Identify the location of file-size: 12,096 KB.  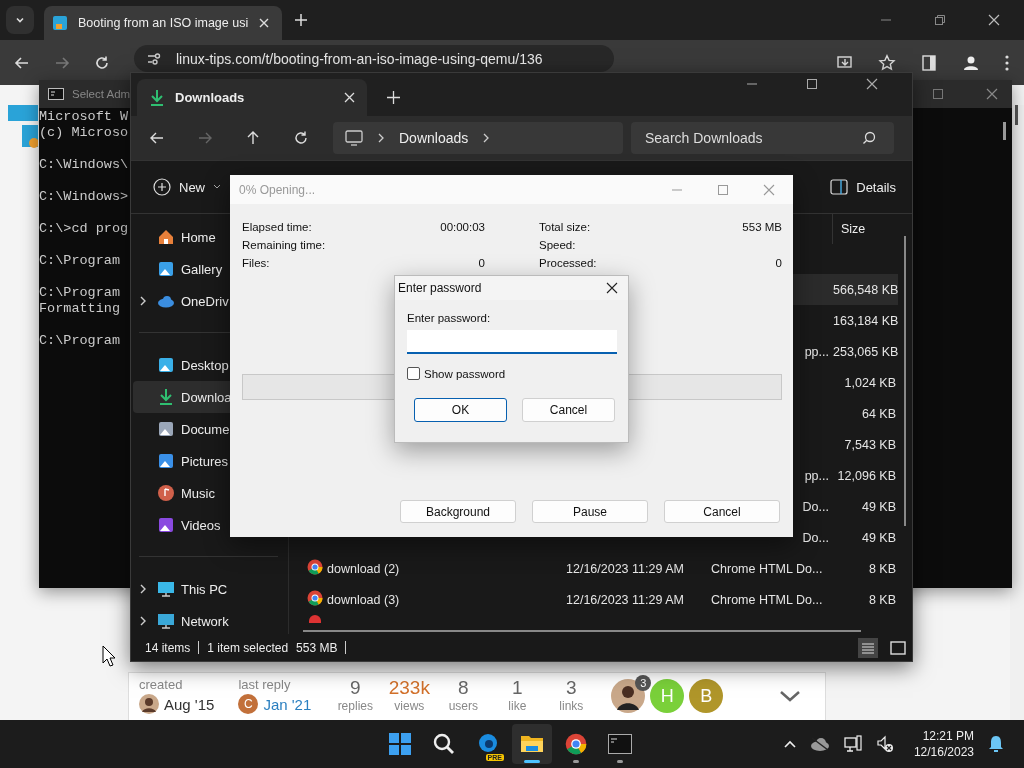
(866, 475).